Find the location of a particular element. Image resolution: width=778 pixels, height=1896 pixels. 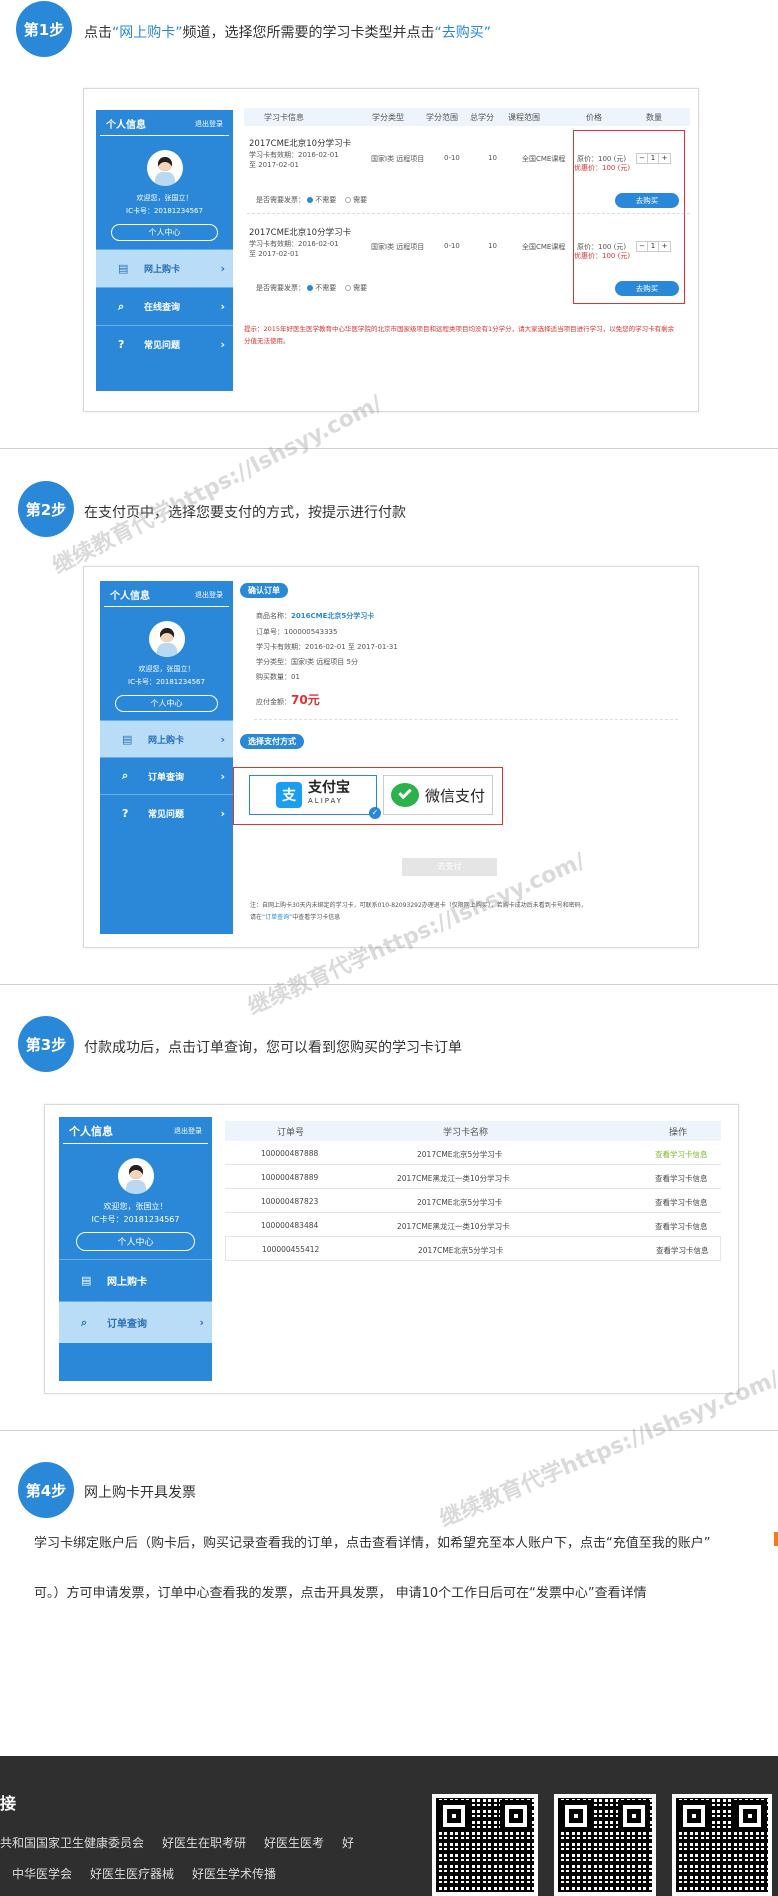

card-credit-range: 0-10 is located at coordinates (452, 246).